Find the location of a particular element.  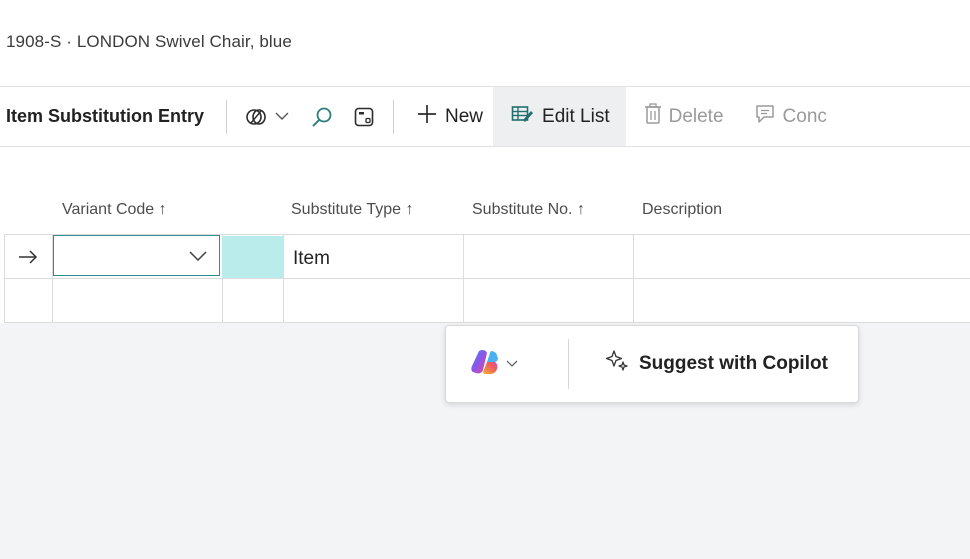

delete-button: Delete is located at coordinates (681, 116).